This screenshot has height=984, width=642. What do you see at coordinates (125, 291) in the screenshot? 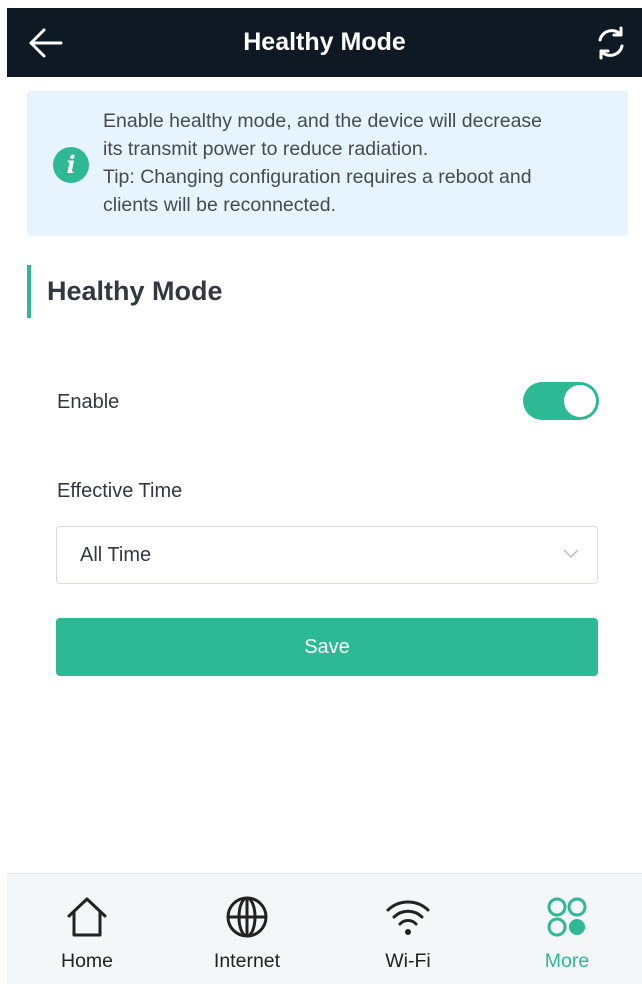
I see `section-title: Healthy Mode` at bounding box center [125, 291].